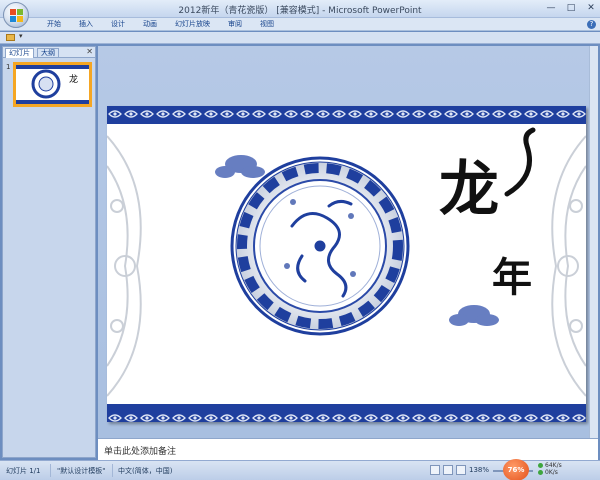 The width and height of the screenshot is (600, 480). Describe the element at coordinates (124, 266) in the screenshot. I see `left-ornament` at that location.